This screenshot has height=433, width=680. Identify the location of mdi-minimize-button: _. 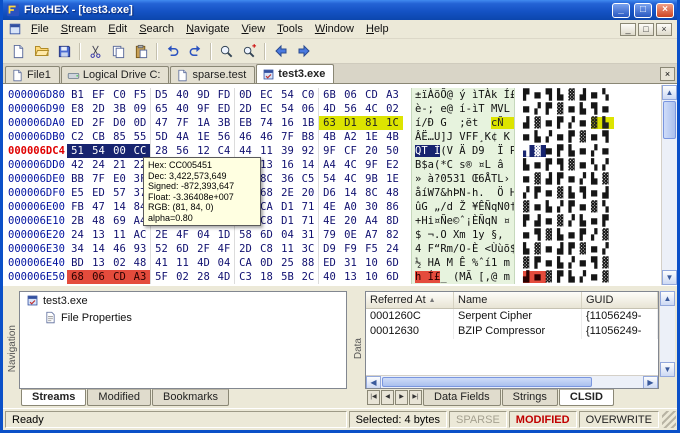
(628, 29).